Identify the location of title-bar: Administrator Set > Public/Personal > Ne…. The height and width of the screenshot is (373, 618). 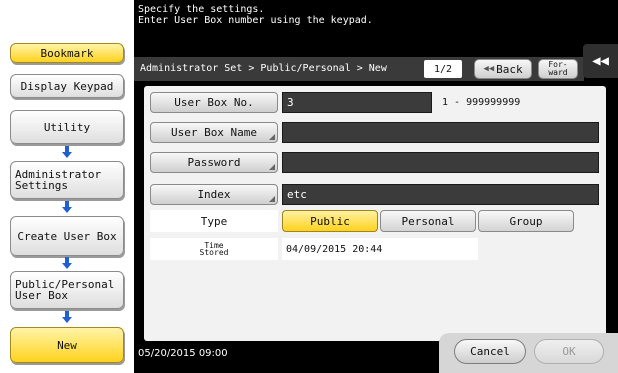
(359, 69).